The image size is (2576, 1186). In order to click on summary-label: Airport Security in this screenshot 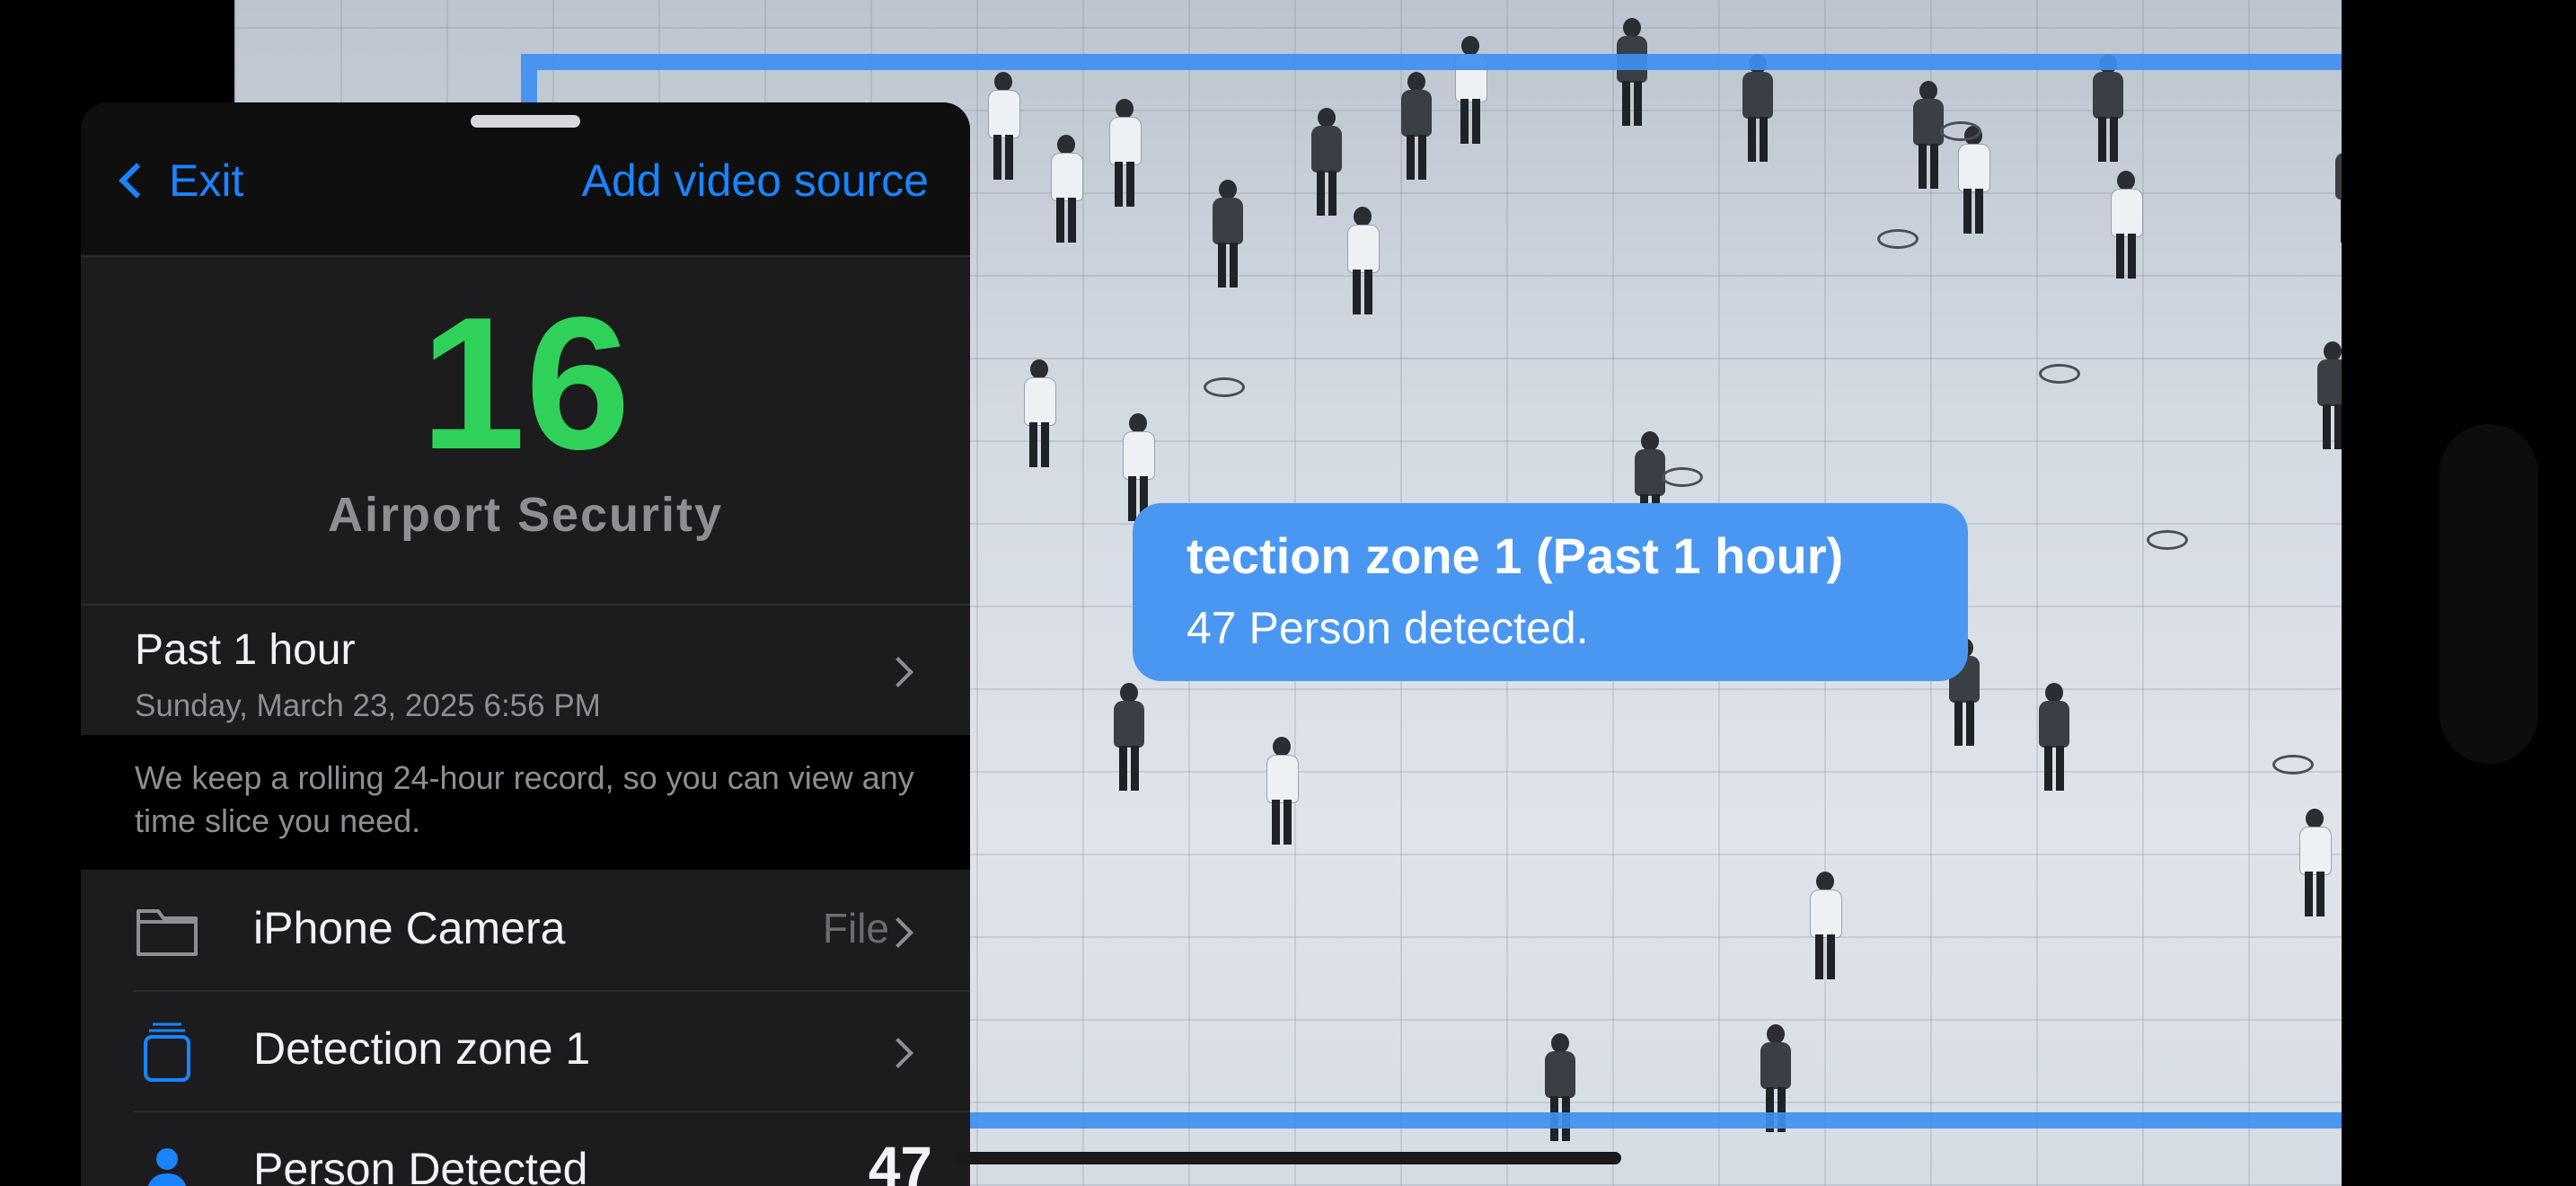, I will do `click(525, 515)`.